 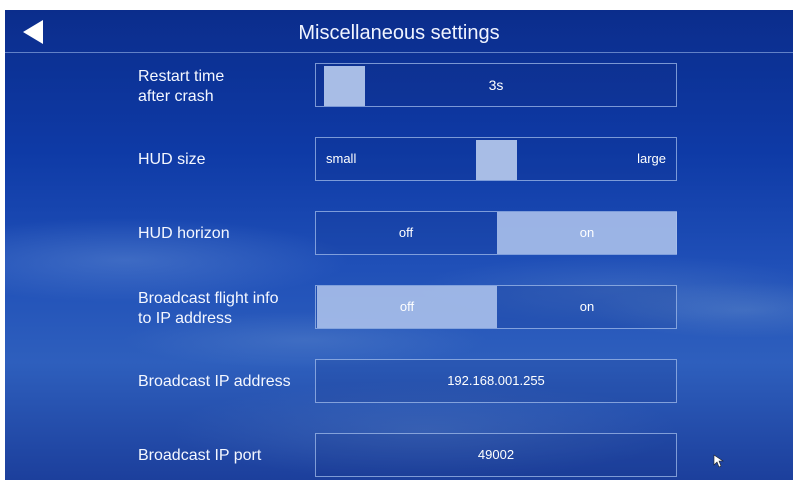 I want to click on restart-time-slider: 3s, so click(x=496, y=85).